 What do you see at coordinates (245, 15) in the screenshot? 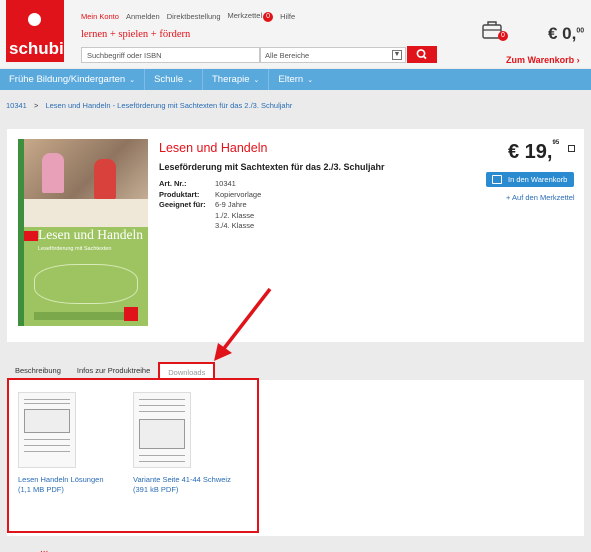
I see `merkzettel-label: Merkzettel` at bounding box center [245, 15].